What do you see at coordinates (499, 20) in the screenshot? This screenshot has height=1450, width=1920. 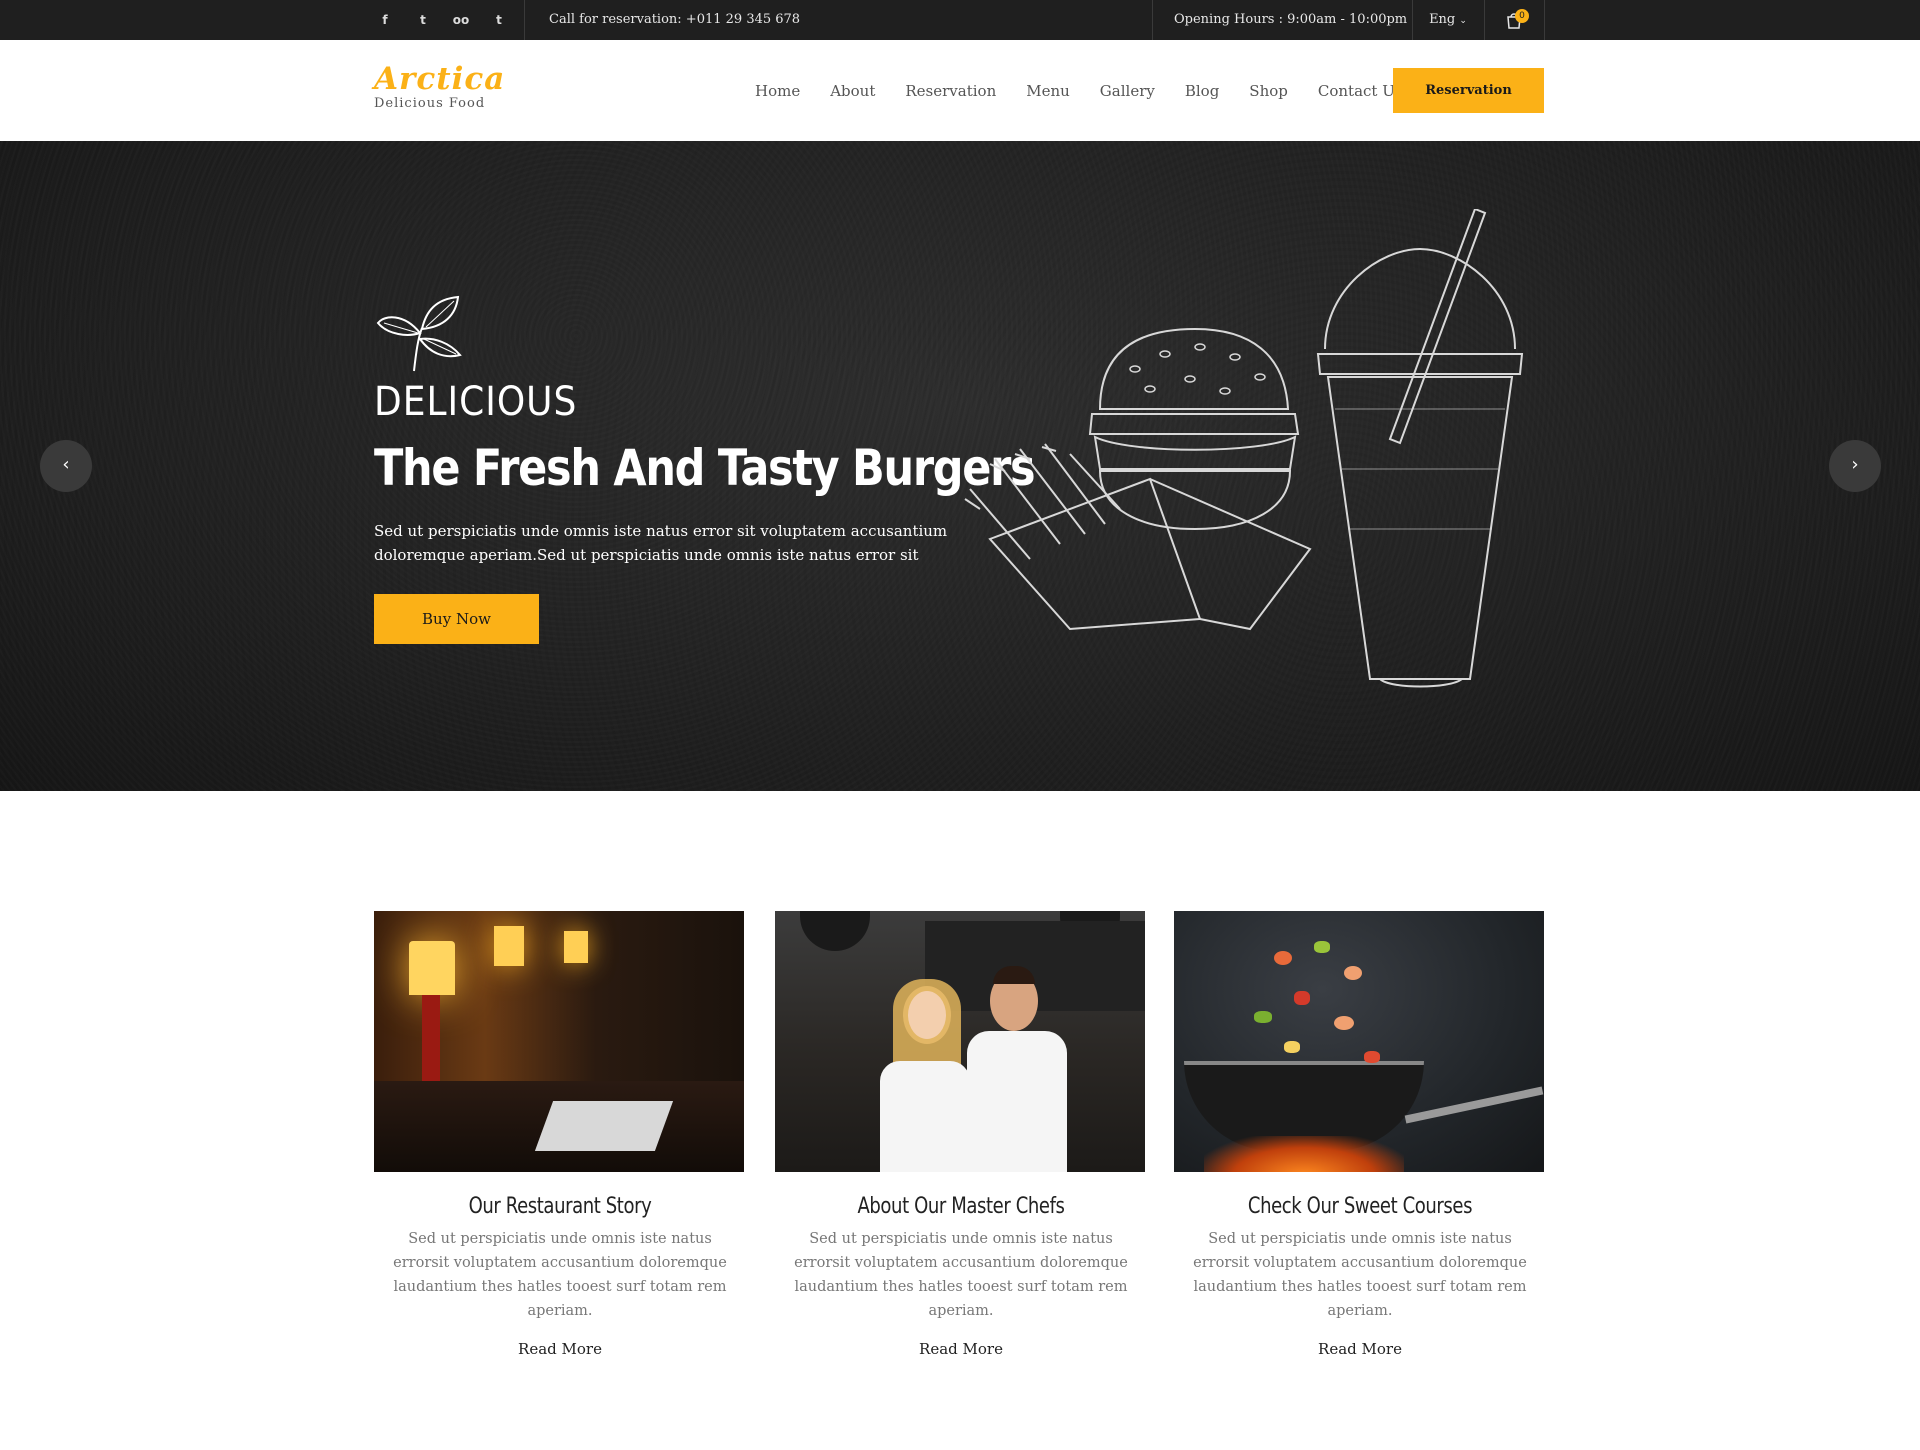 I see `tumblr-icon: t` at bounding box center [499, 20].